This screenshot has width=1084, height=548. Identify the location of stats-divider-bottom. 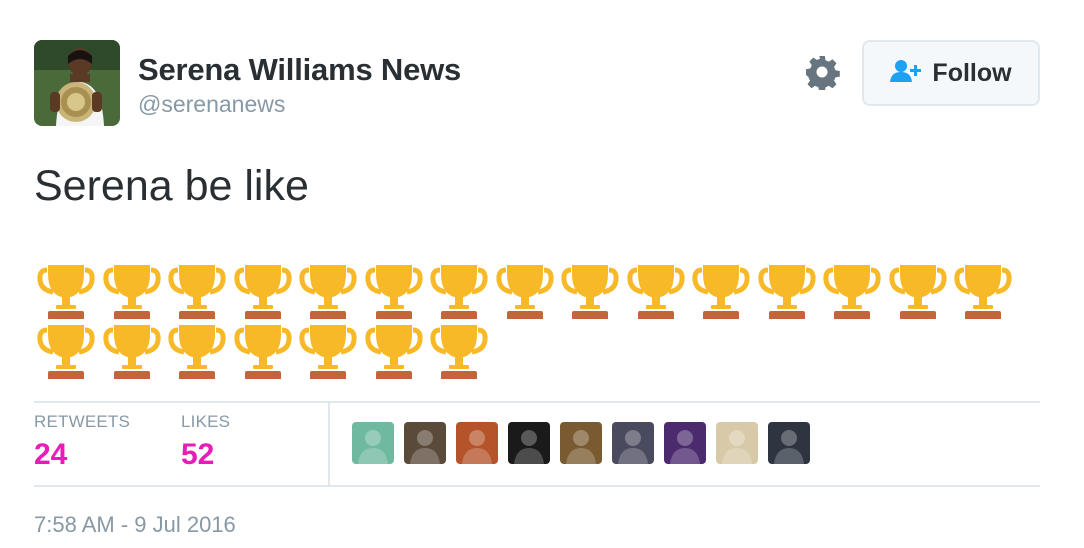
(537, 486).